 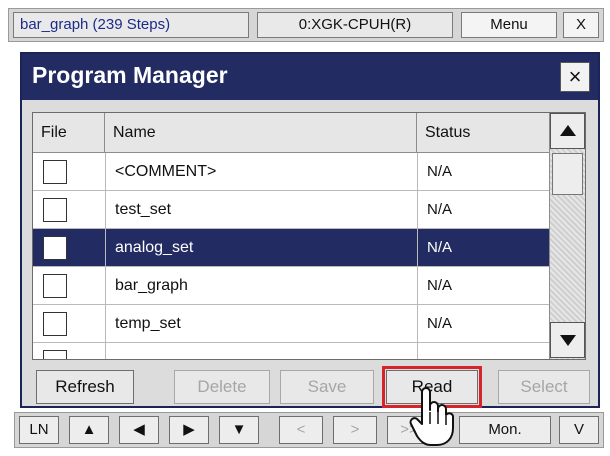 What do you see at coordinates (139, 430) in the screenshot?
I see `left-arrow-button: ◀` at bounding box center [139, 430].